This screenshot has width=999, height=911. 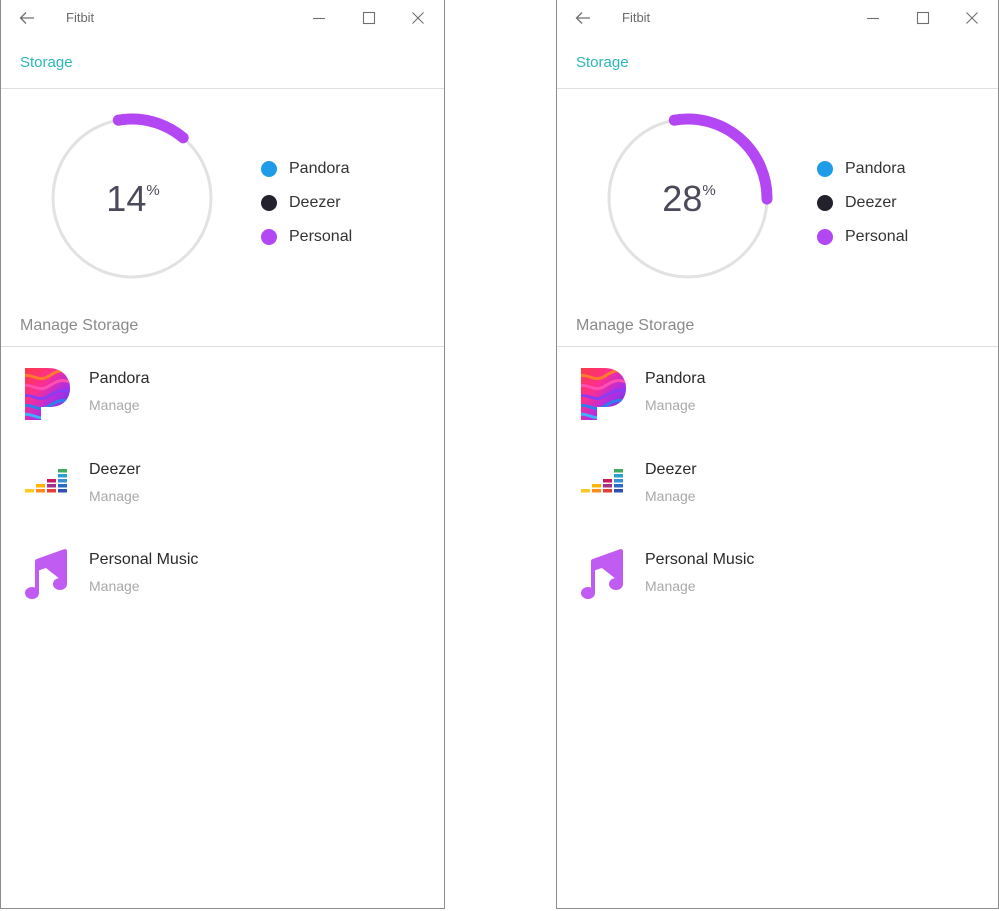 I want to click on storage-donut-chart: 14%, so click(x=132, y=198).